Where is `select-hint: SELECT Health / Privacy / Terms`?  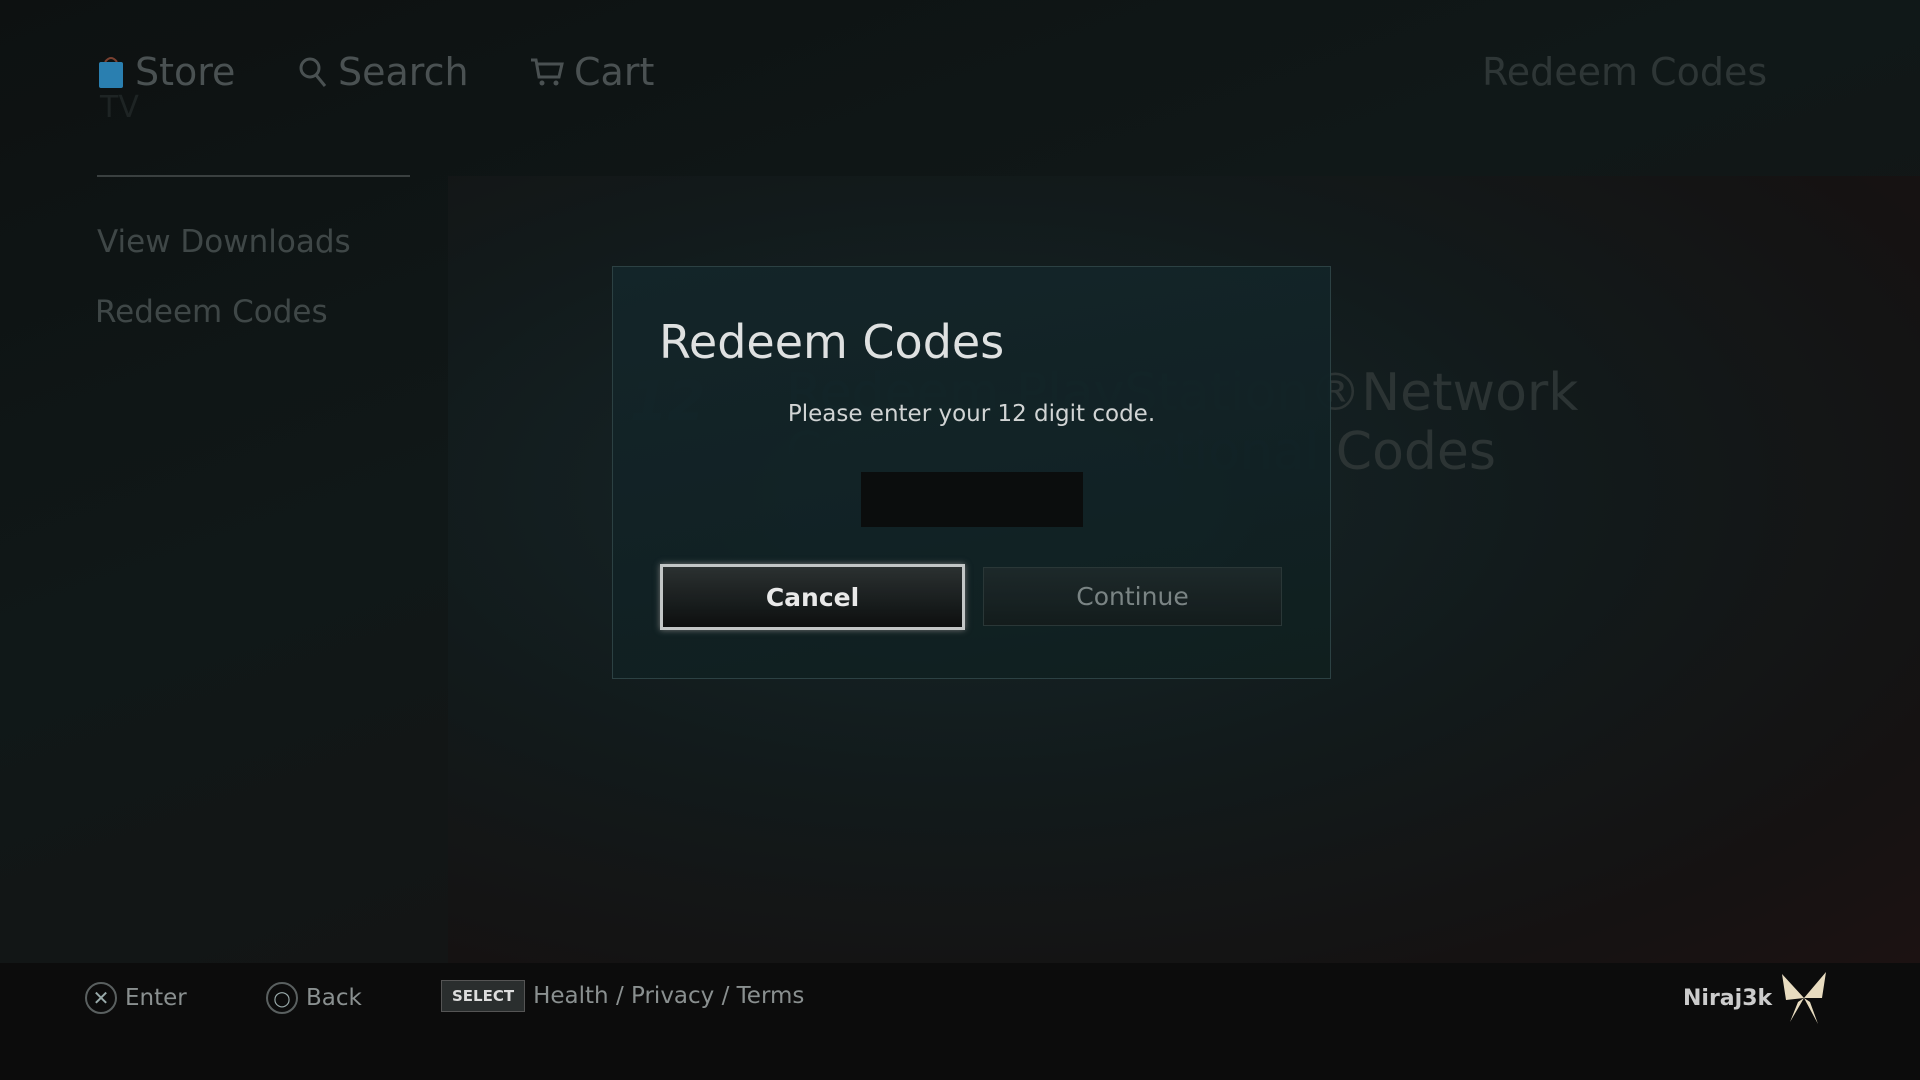
select-hint: SELECT Health / Privacy / Terms is located at coordinates (622, 996).